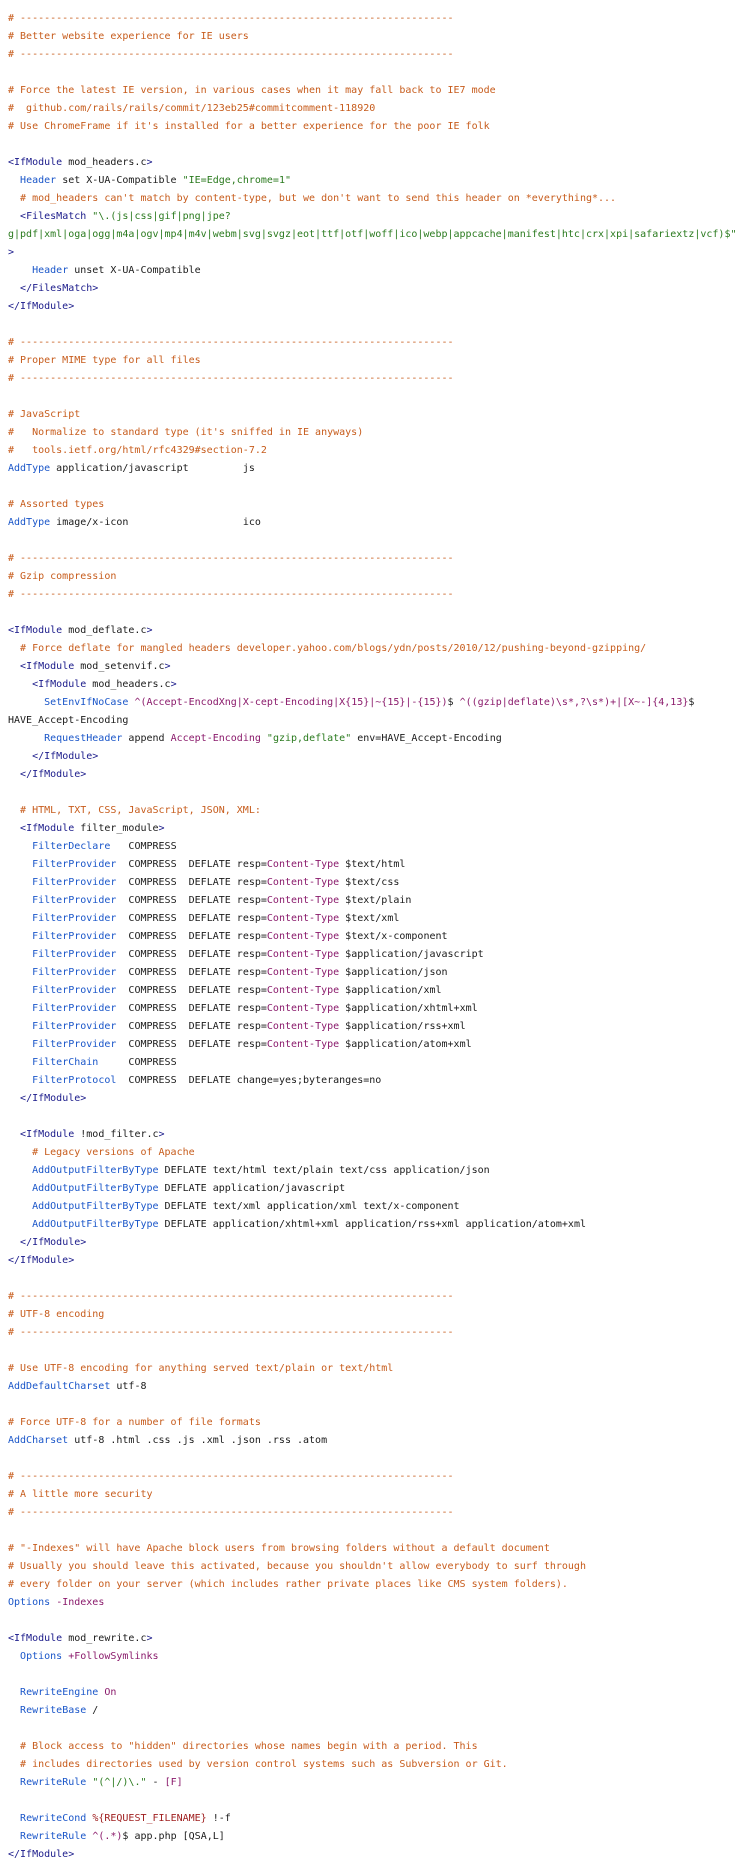  I want to click on code-text: $ app.php [QSA,L], so click(173, 1836).